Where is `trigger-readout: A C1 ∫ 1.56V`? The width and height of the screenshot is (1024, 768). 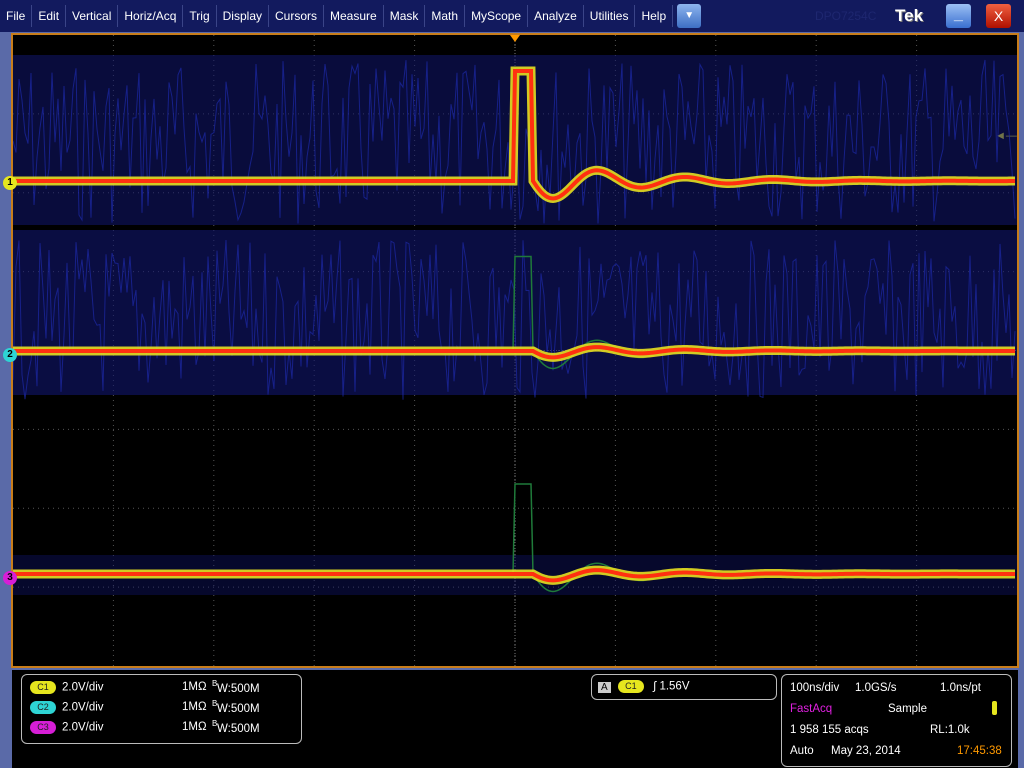
trigger-readout: A C1 ∫ 1.56V is located at coordinates (684, 687).